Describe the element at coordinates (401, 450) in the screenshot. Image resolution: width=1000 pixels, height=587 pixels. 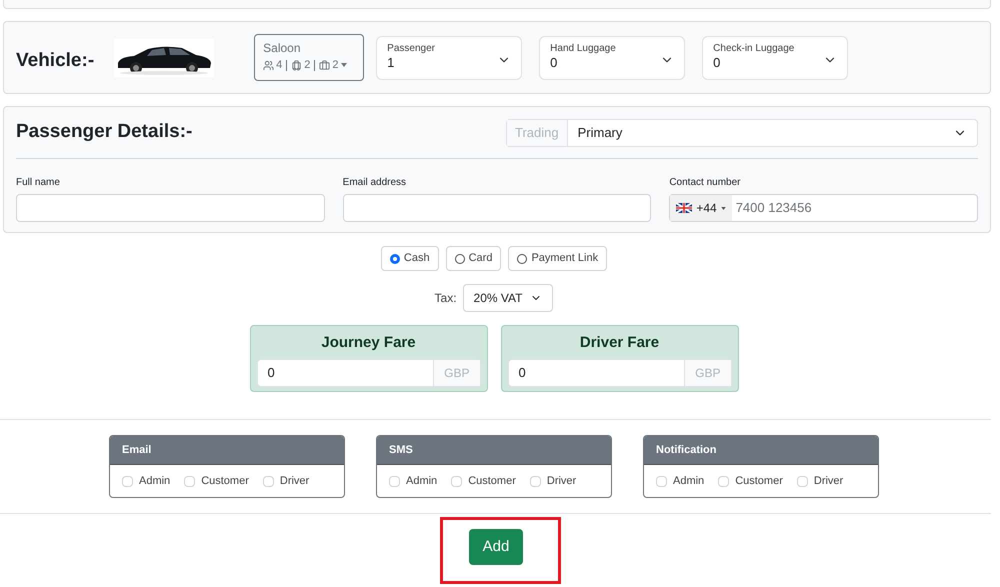
I see `panel-title: SMS` at that location.